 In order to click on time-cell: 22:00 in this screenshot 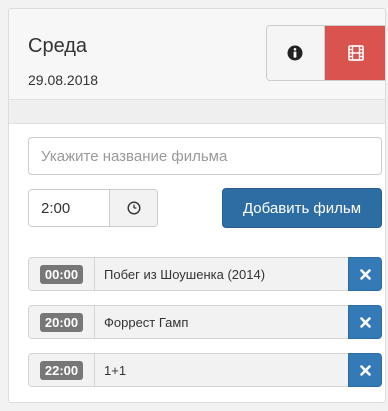, I will do `click(62, 370)`.